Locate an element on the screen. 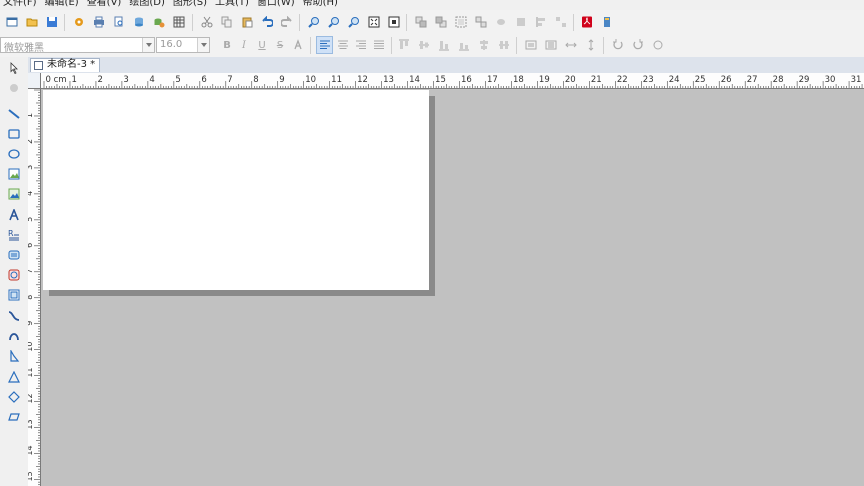  align-justify-button is located at coordinates (379, 45).